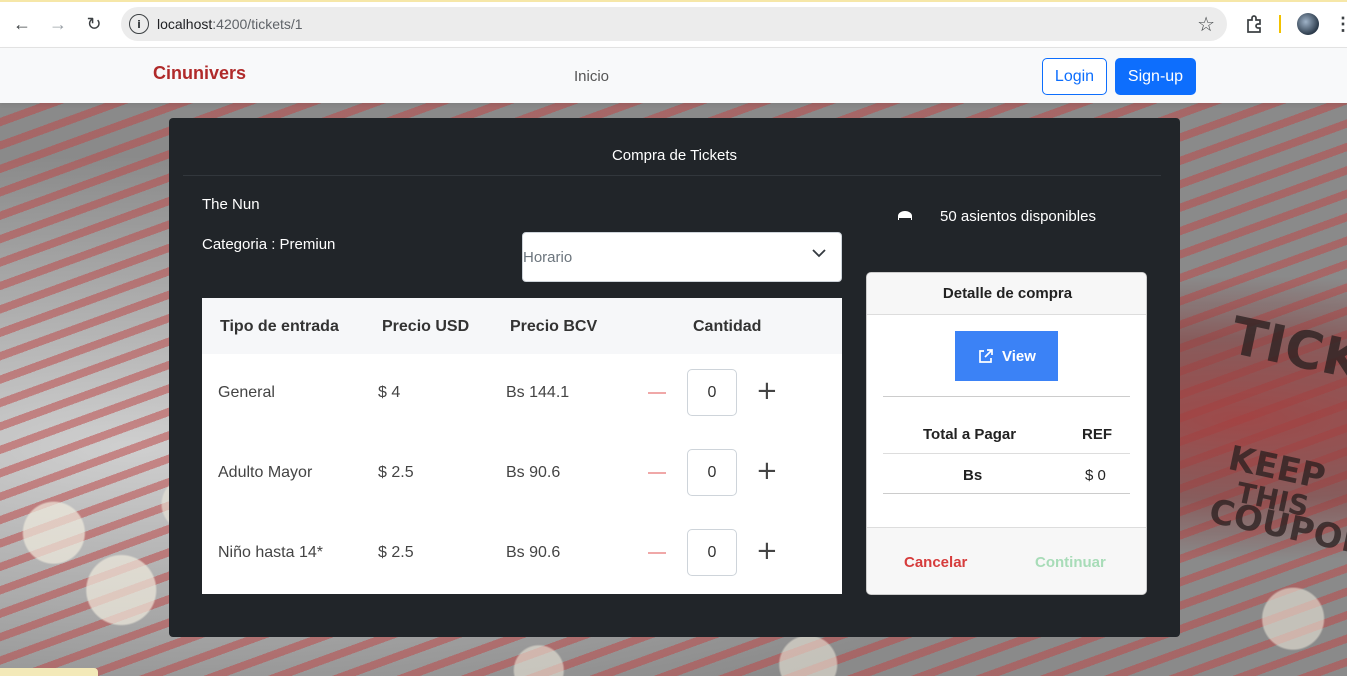 This screenshot has height=676, width=1347. I want to click on bookmark-star-icon: ☆, so click(1206, 24).